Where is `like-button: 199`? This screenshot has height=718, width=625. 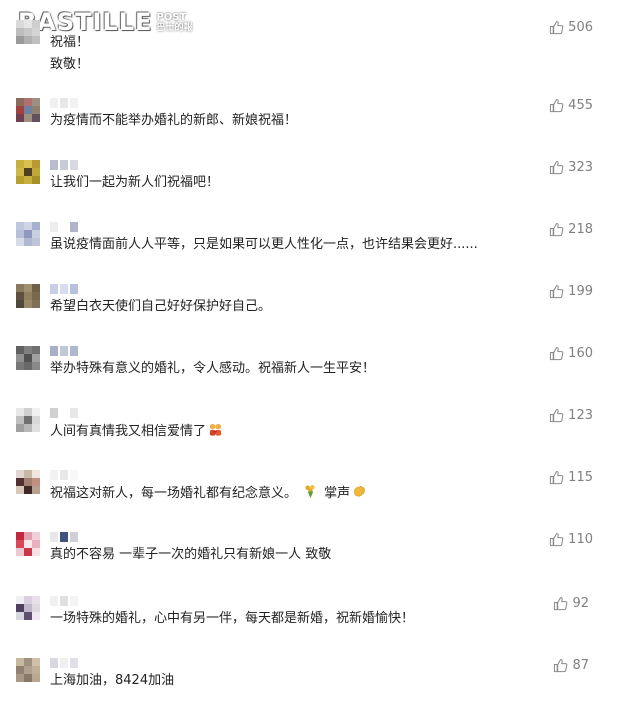 like-button: 199 is located at coordinates (571, 291).